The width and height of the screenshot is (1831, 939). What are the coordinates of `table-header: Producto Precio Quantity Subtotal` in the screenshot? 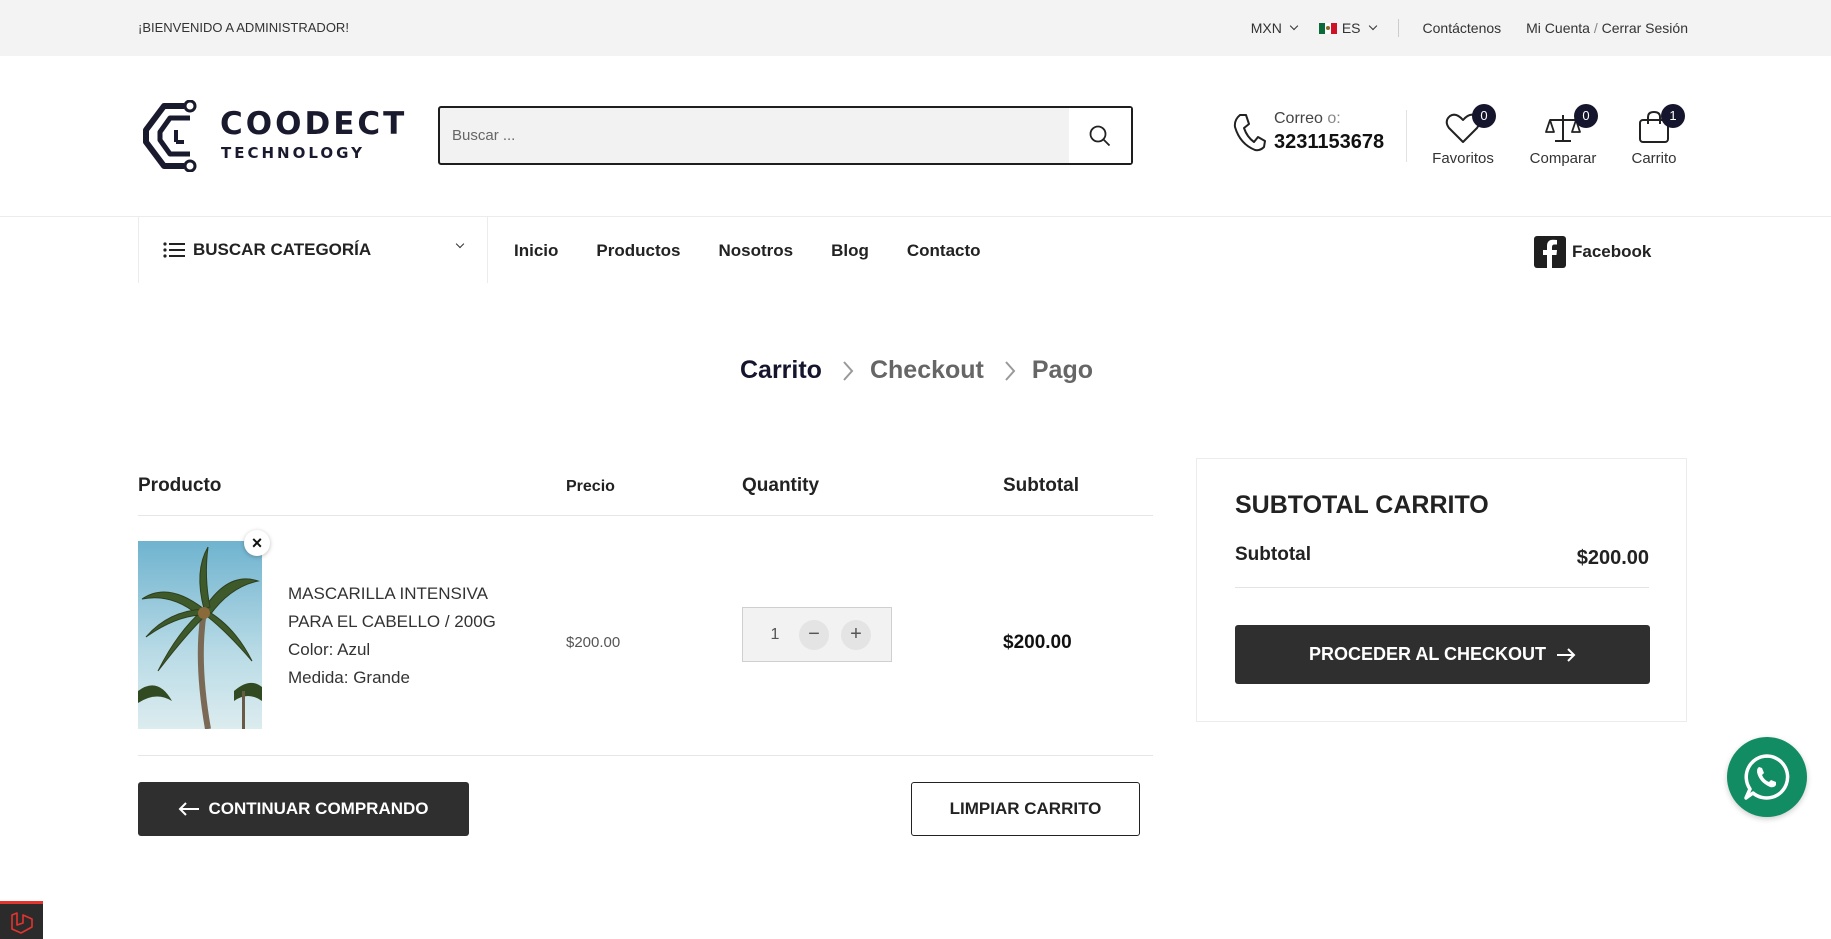 It's located at (645, 487).